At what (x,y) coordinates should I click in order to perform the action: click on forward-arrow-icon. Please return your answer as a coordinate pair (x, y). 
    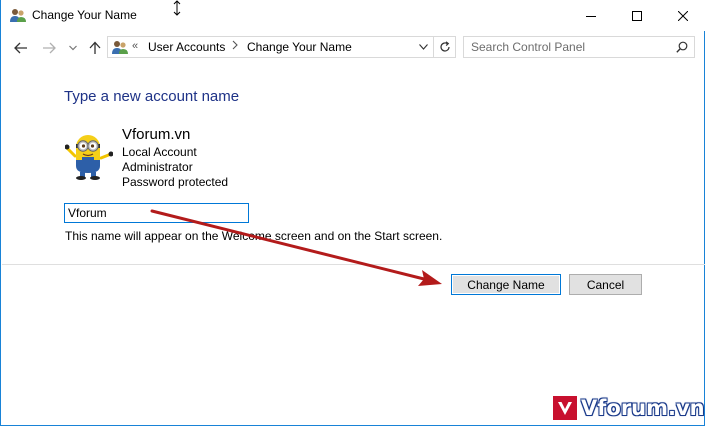
    Looking at the image, I should click on (49, 48).